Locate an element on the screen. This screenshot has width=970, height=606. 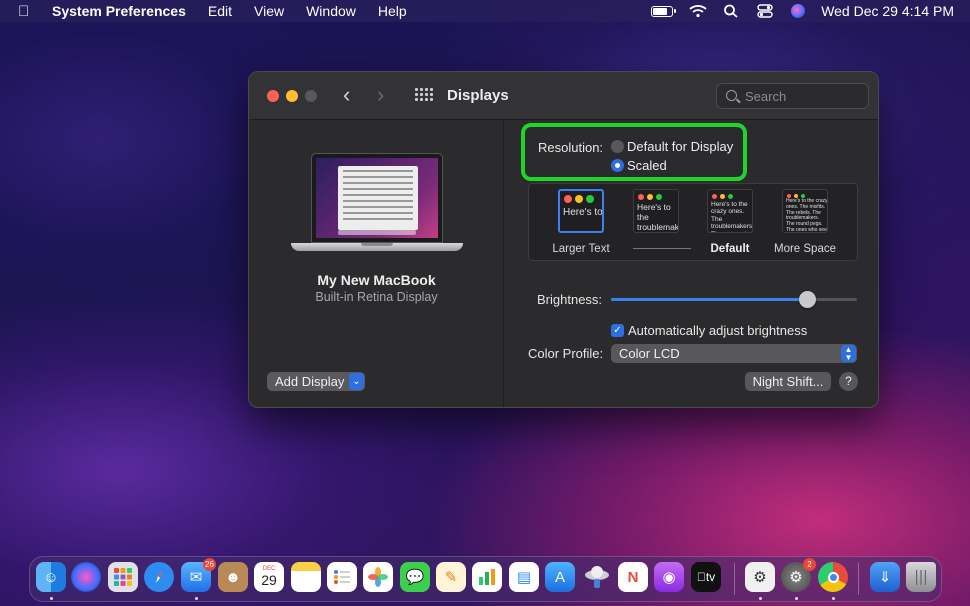
menu-app-name: System Preferences is located at coordinates (119, 11).